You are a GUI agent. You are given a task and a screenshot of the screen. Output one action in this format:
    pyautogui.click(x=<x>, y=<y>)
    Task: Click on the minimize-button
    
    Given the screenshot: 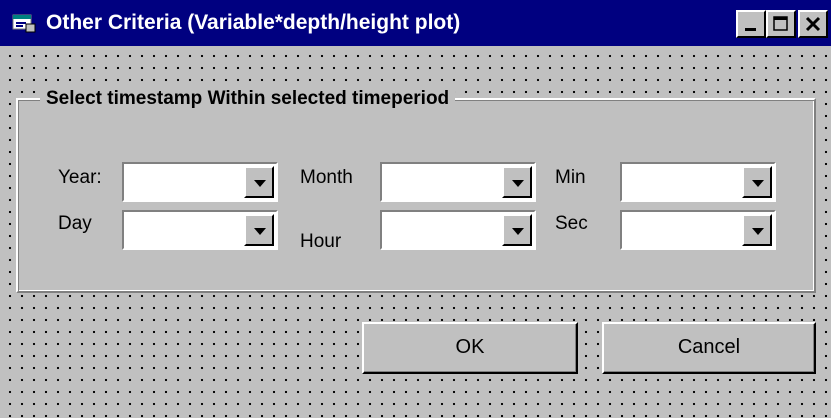 What is the action you would take?
    pyautogui.click(x=751, y=24)
    